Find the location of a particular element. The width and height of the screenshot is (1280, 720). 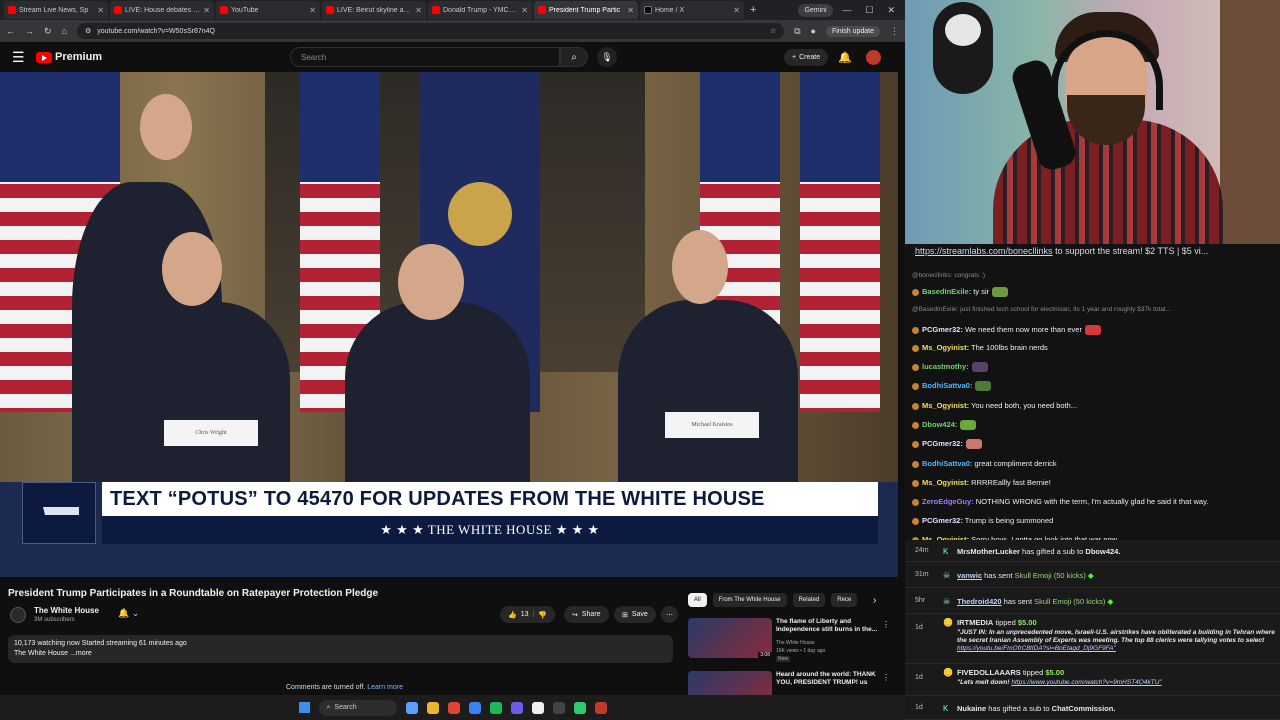

forward-icon: → is located at coordinates (29, 31).